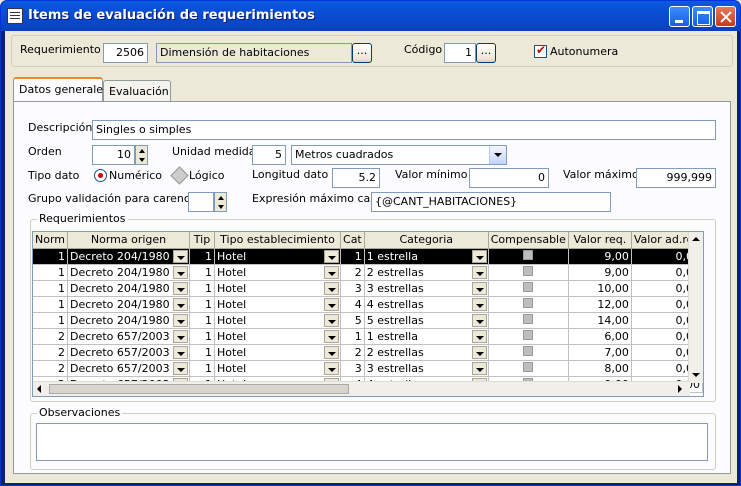  Describe the element at coordinates (600, 240) in the screenshot. I see `column-header: Valor req.` at that location.